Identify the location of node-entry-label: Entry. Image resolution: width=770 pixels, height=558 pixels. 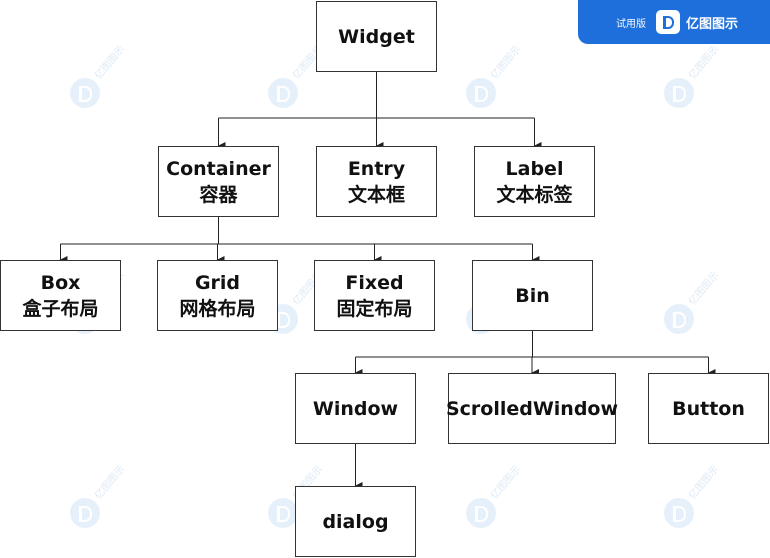
(376, 168).